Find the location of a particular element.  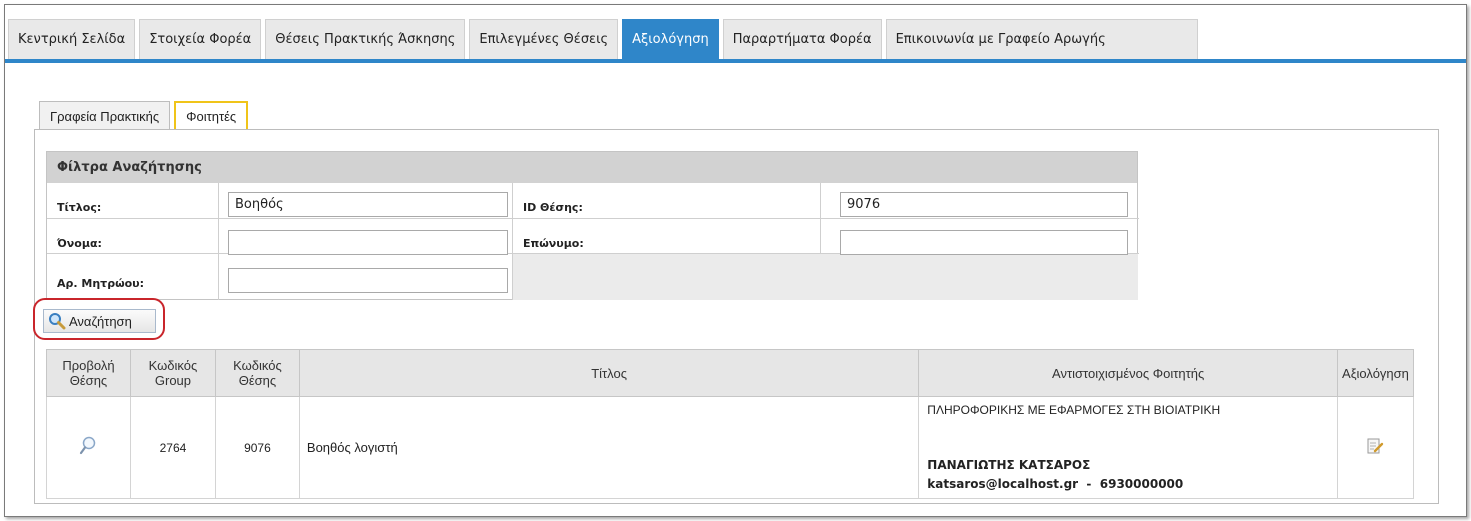

search-button: Αναζήτηση is located at coordinates (99, 321).